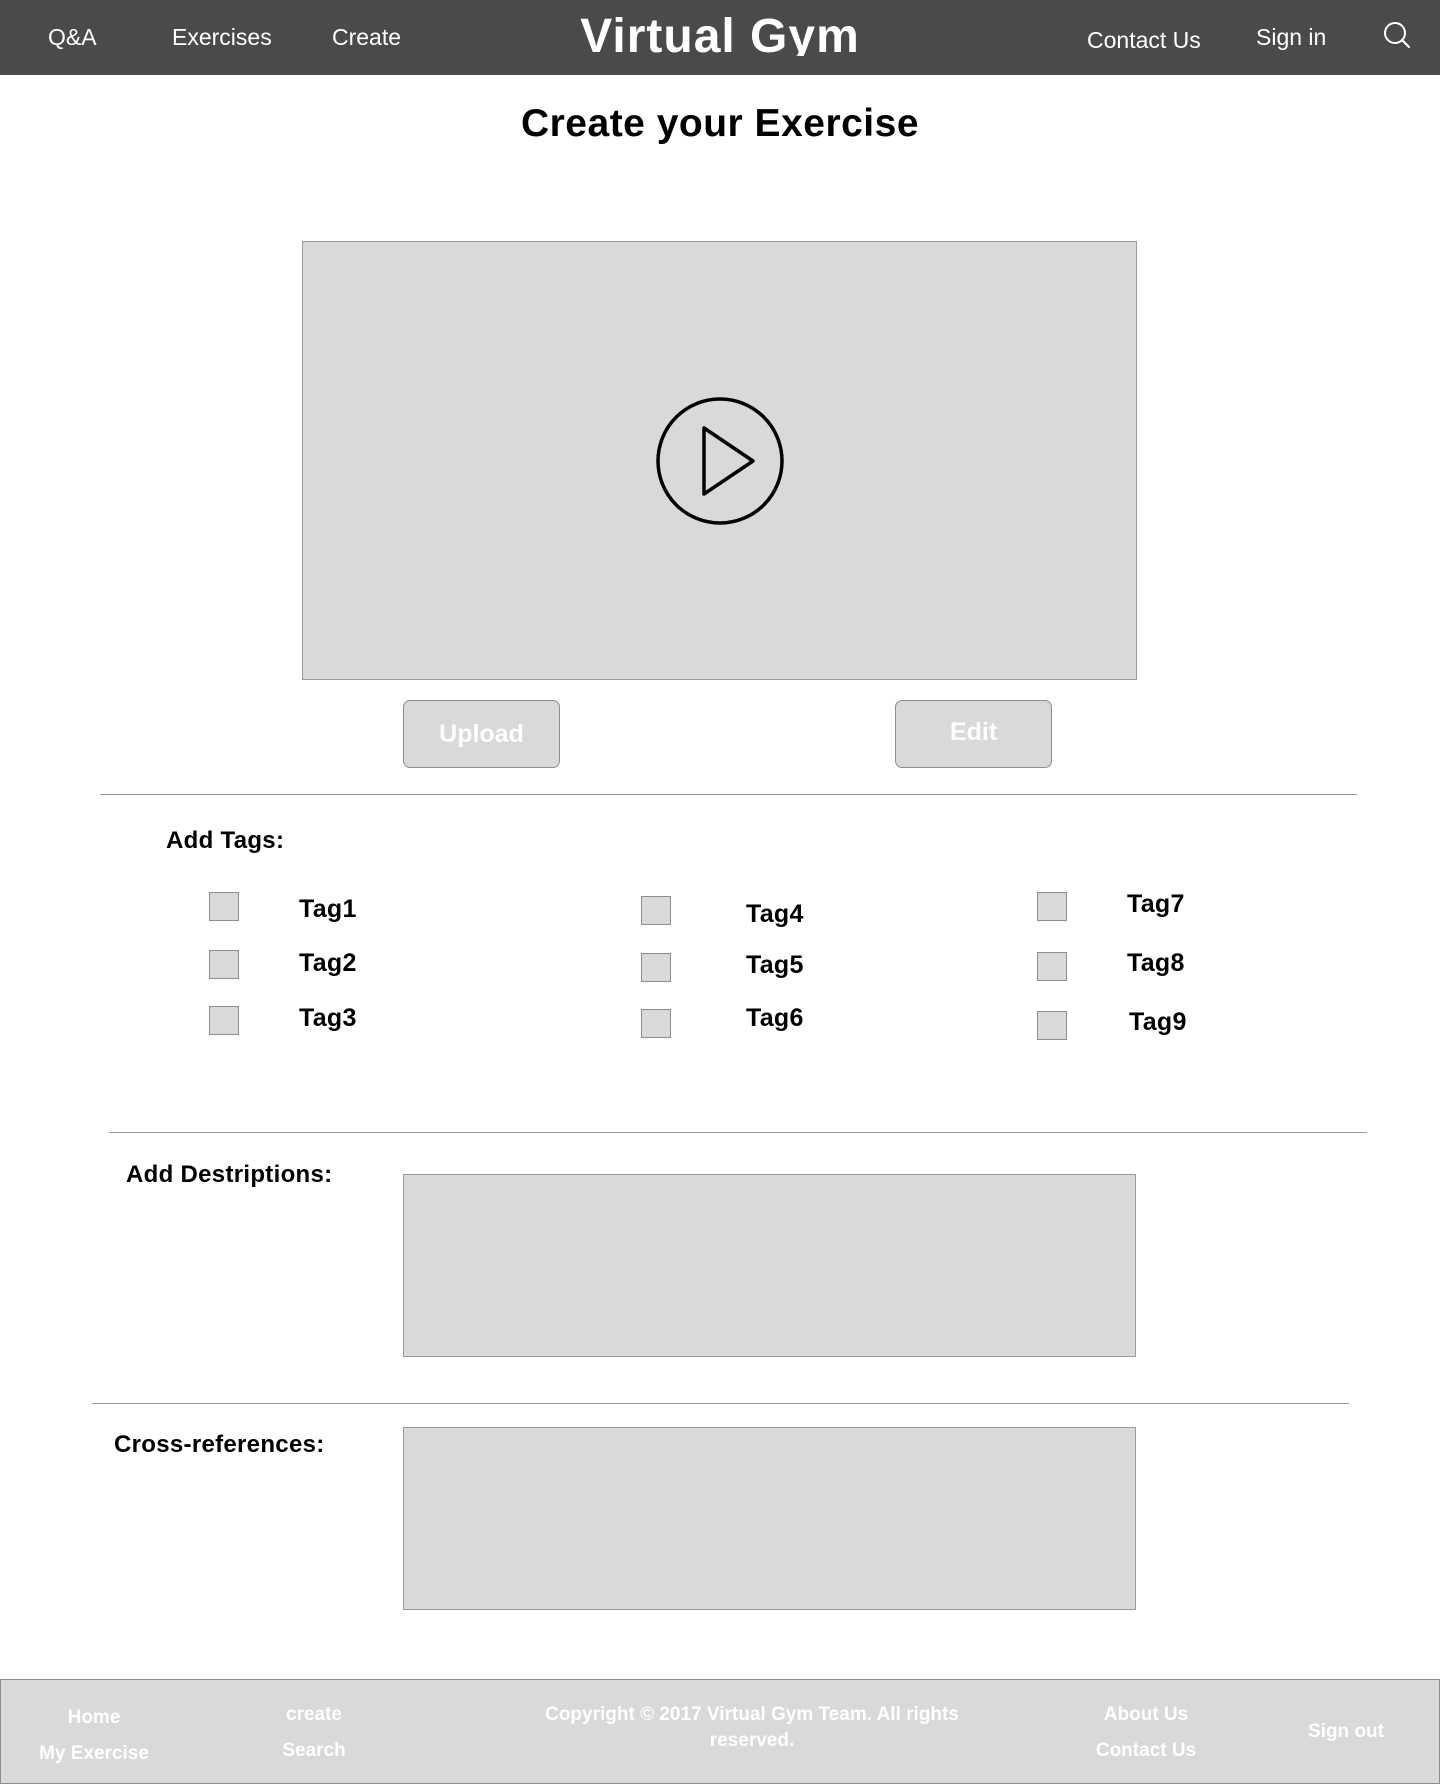  Describe the element at coordinates (720, 123) in the screenshot. I see `page-title: Create your Exercise` at that location.